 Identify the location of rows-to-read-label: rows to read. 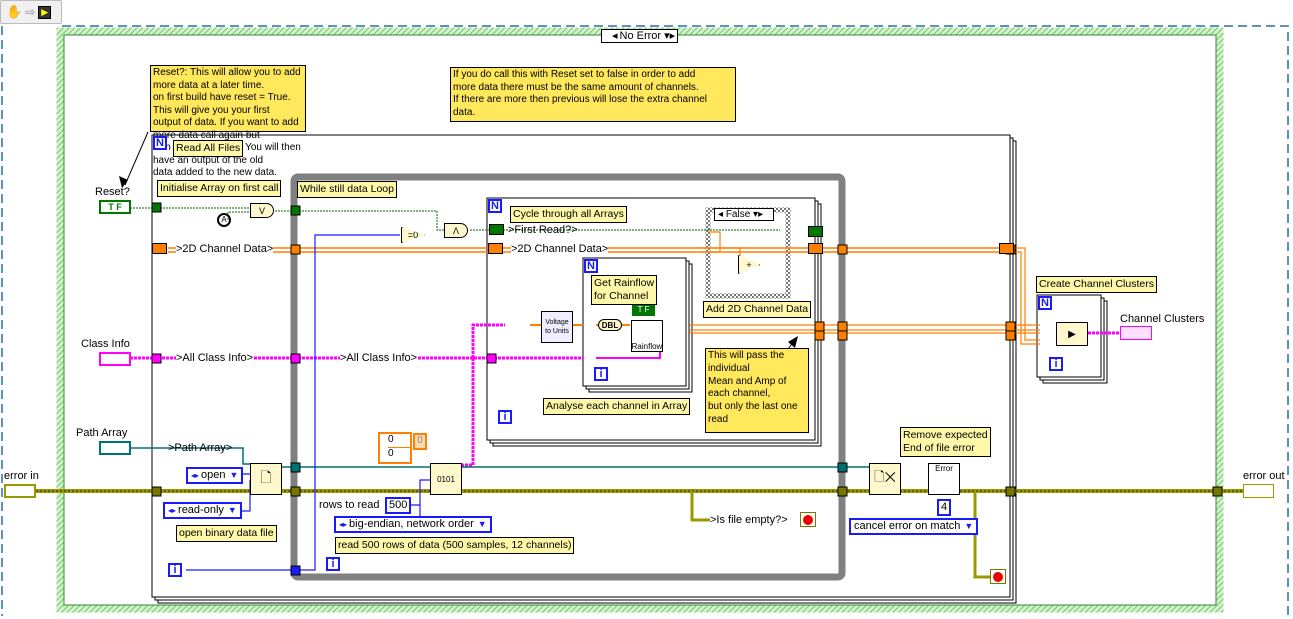
(349, 505).